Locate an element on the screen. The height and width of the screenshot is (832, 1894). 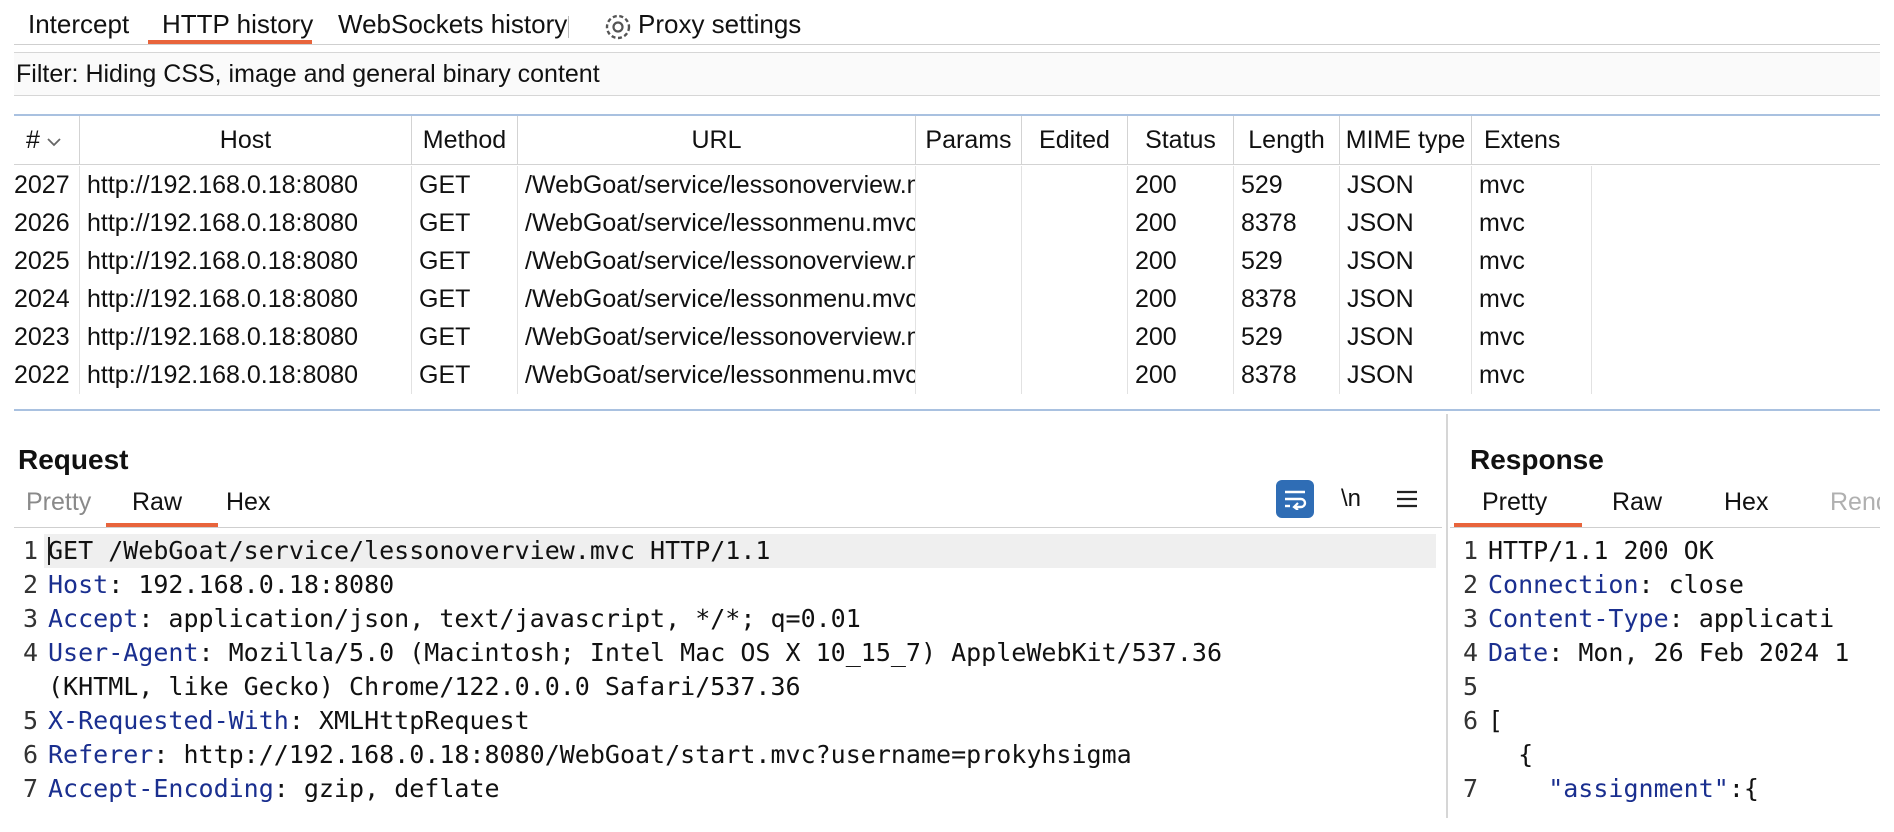
column-header-edited: Edited is located at coordinates (1075, 140).